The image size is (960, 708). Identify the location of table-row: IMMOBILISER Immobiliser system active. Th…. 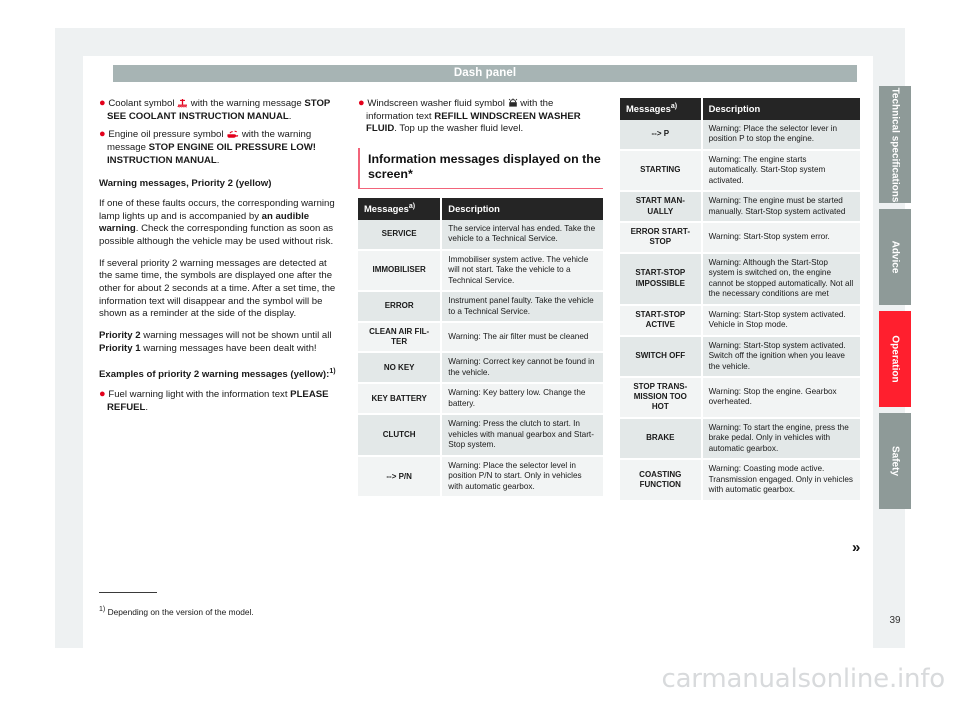
(480, 270).